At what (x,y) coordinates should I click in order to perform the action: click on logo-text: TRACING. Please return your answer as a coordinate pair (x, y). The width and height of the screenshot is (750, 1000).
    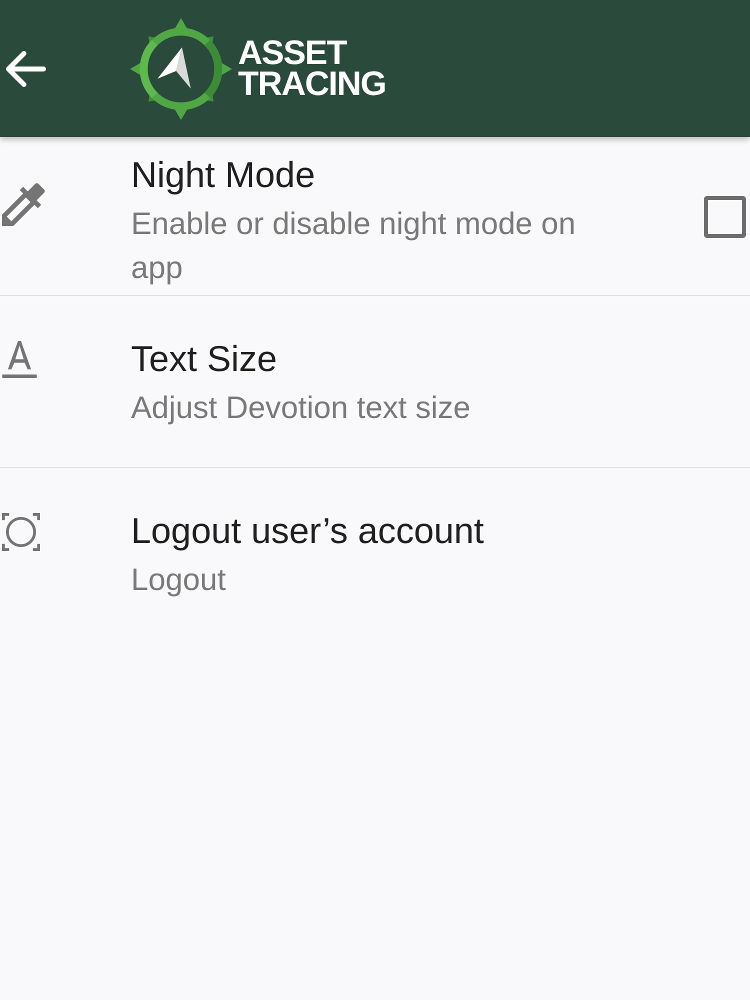
    Looking at the image, I should click on (312, 84).